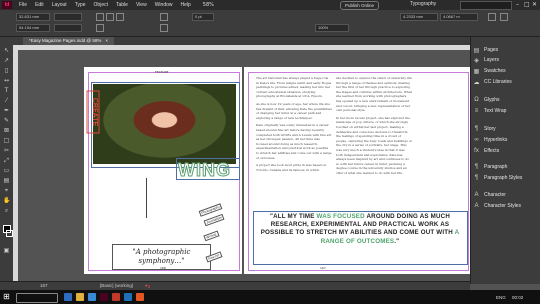 The width and height of the screenshot is (540, 304). I want to click on menu-file: File, so click(23, 5).